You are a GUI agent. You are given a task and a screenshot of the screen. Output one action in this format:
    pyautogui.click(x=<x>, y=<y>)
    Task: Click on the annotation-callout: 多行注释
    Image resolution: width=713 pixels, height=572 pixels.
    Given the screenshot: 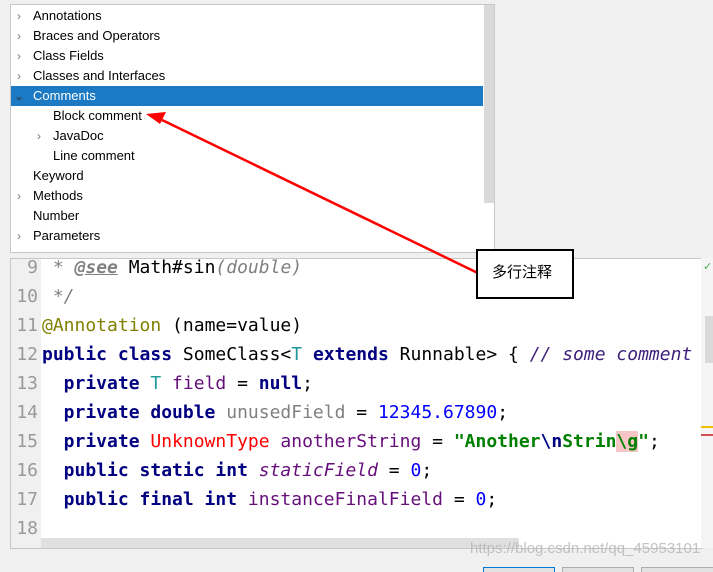 What is the action you would take?
    pyautogui.click(x=525, y=274)
    